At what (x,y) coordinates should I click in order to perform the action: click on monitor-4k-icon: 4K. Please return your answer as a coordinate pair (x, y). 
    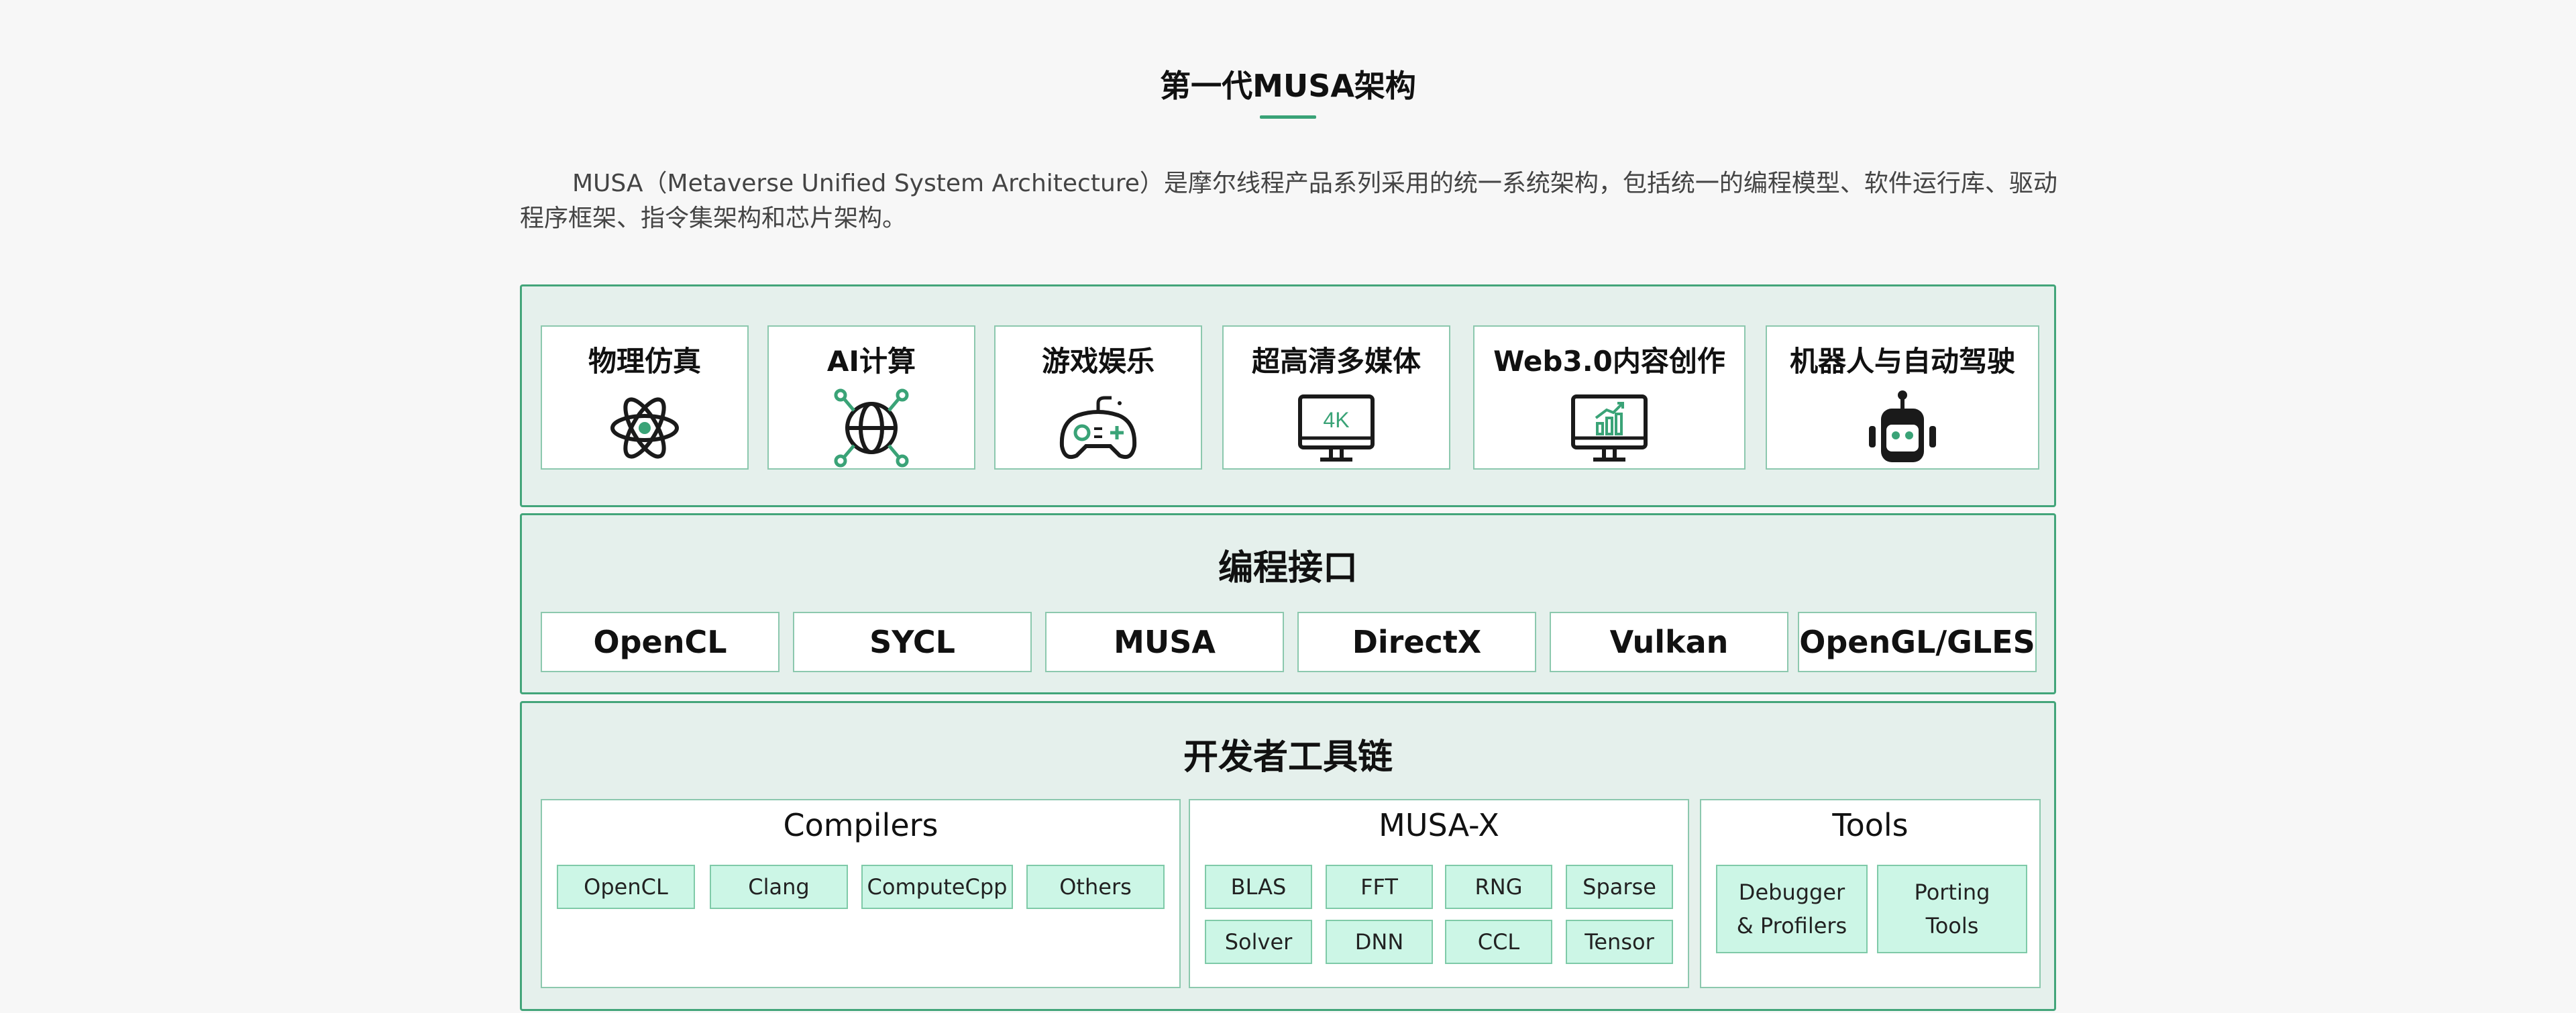
    Looking at the image, I should click on (1336, 428).